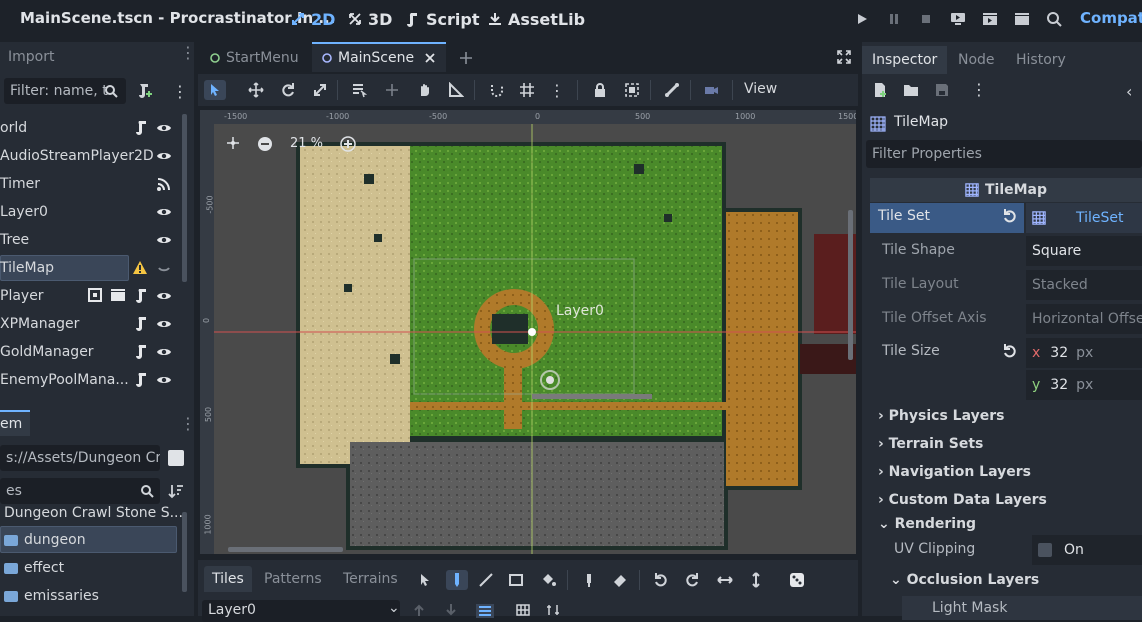  Describe the element at coordinates (911, 90) in the screenshot. I see `open-resource-button` at that location.